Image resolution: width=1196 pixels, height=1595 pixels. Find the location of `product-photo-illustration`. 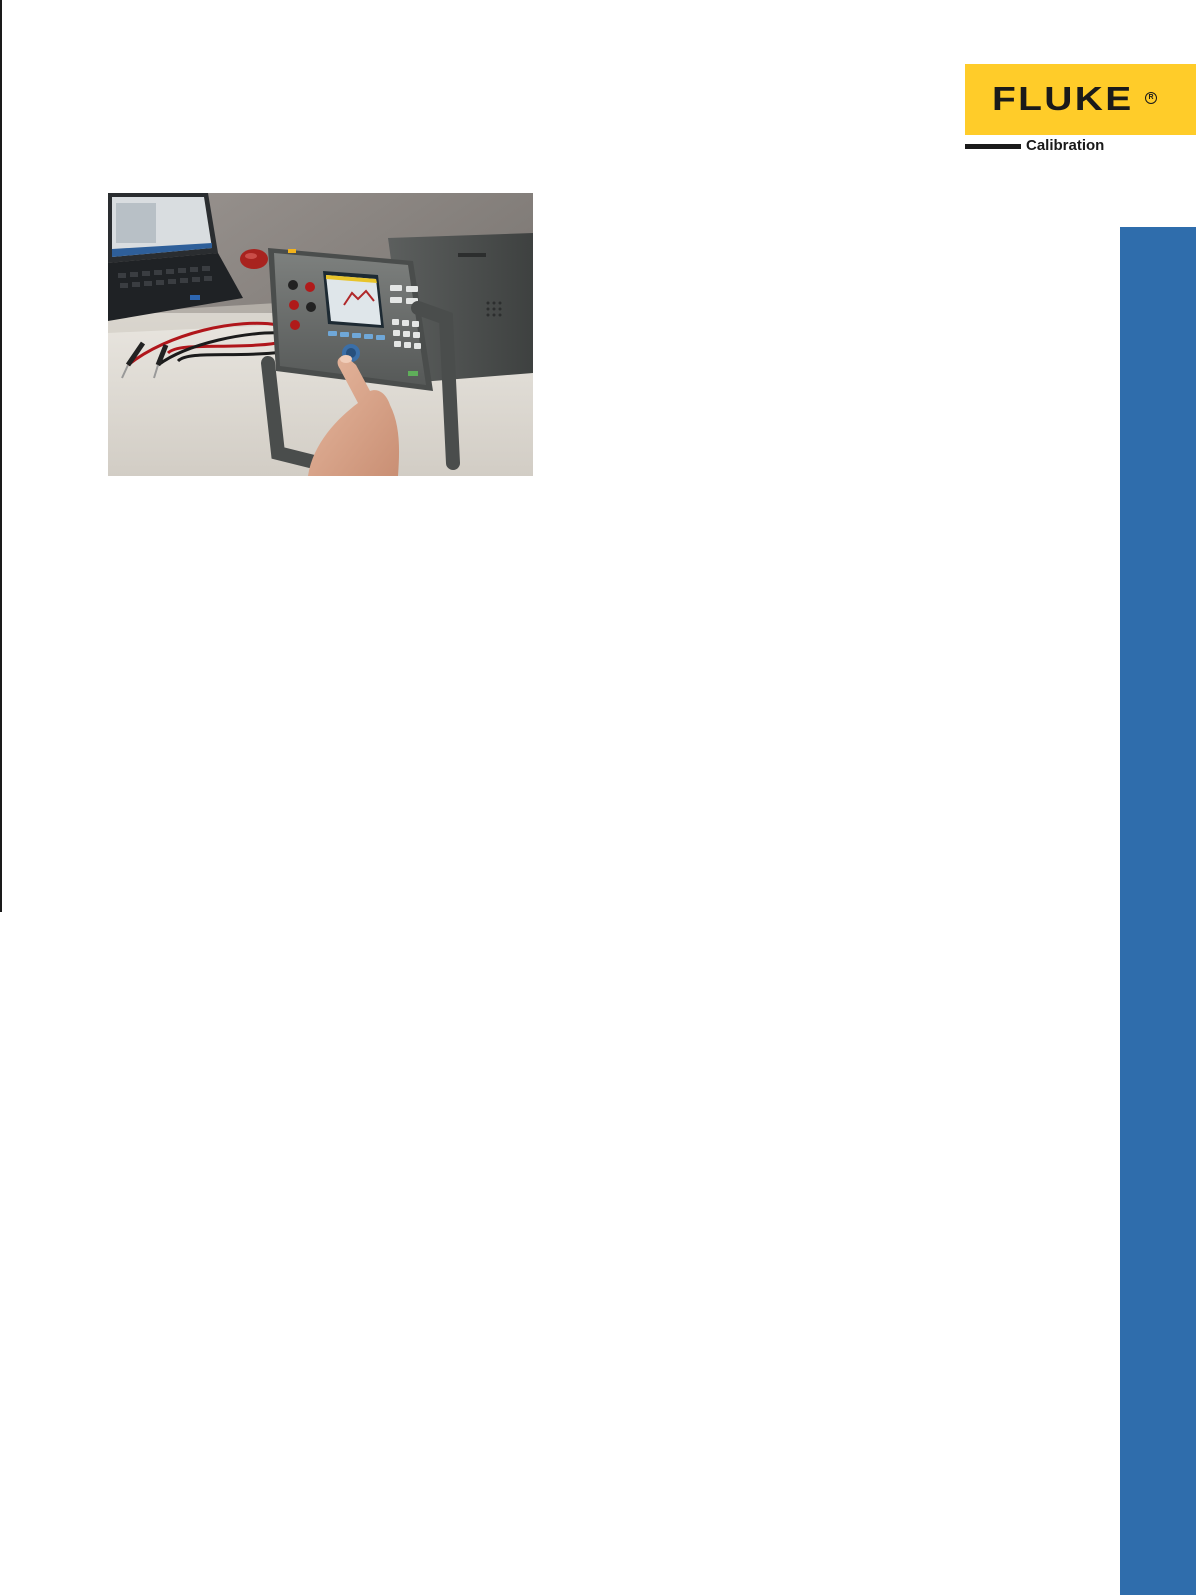

product-photo-illustration is located at coordinates (320, 334).